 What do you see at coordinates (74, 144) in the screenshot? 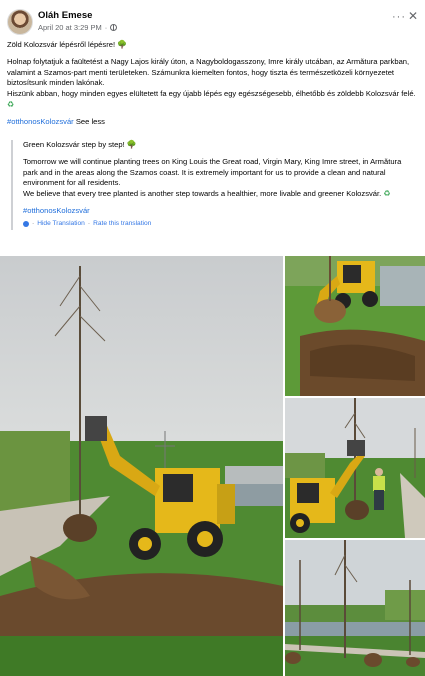
I see `translation-title-text: Green Kolozsvár step by step!` at bounding box center [74, 144].